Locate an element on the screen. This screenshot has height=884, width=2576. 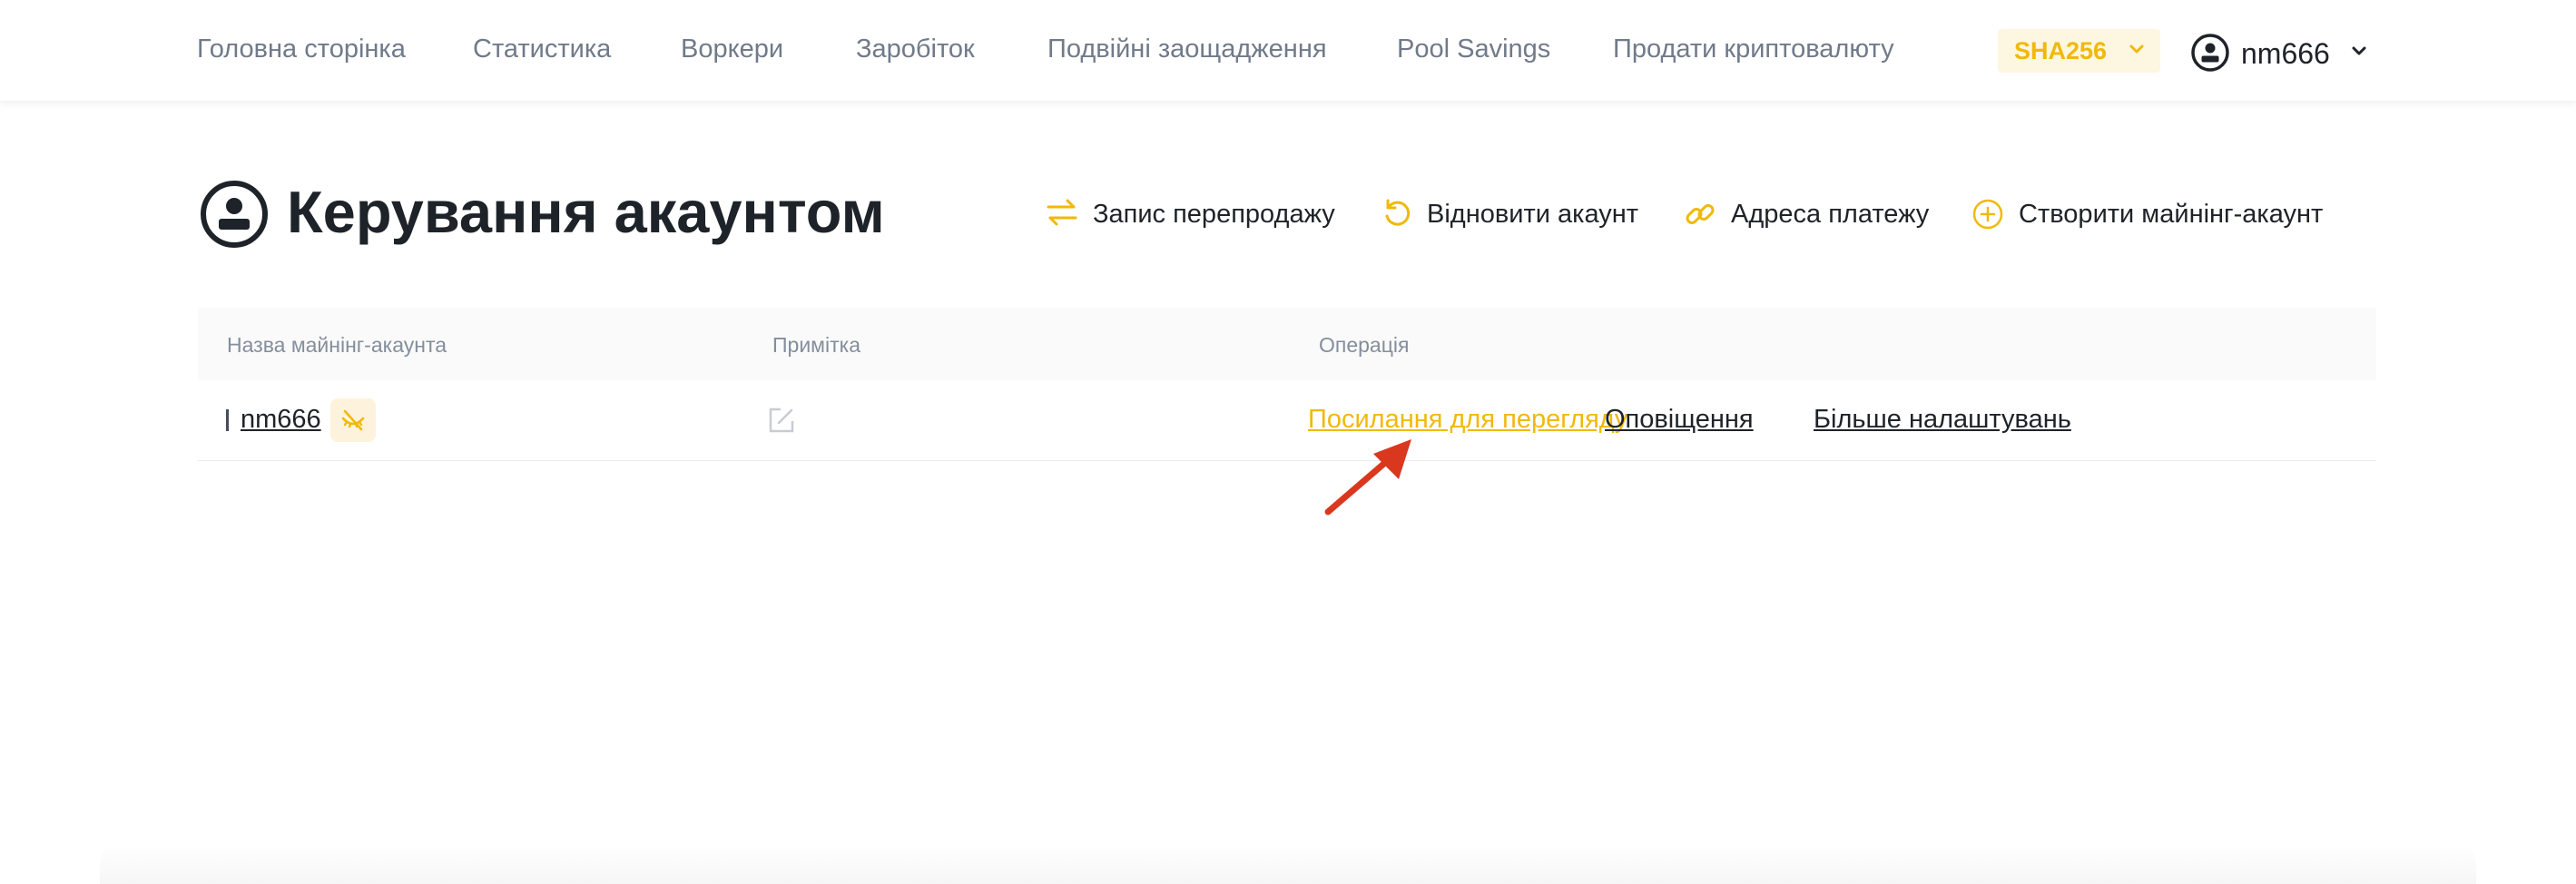
page-title: Керування акаунтом is located at coordinates (586, 212).